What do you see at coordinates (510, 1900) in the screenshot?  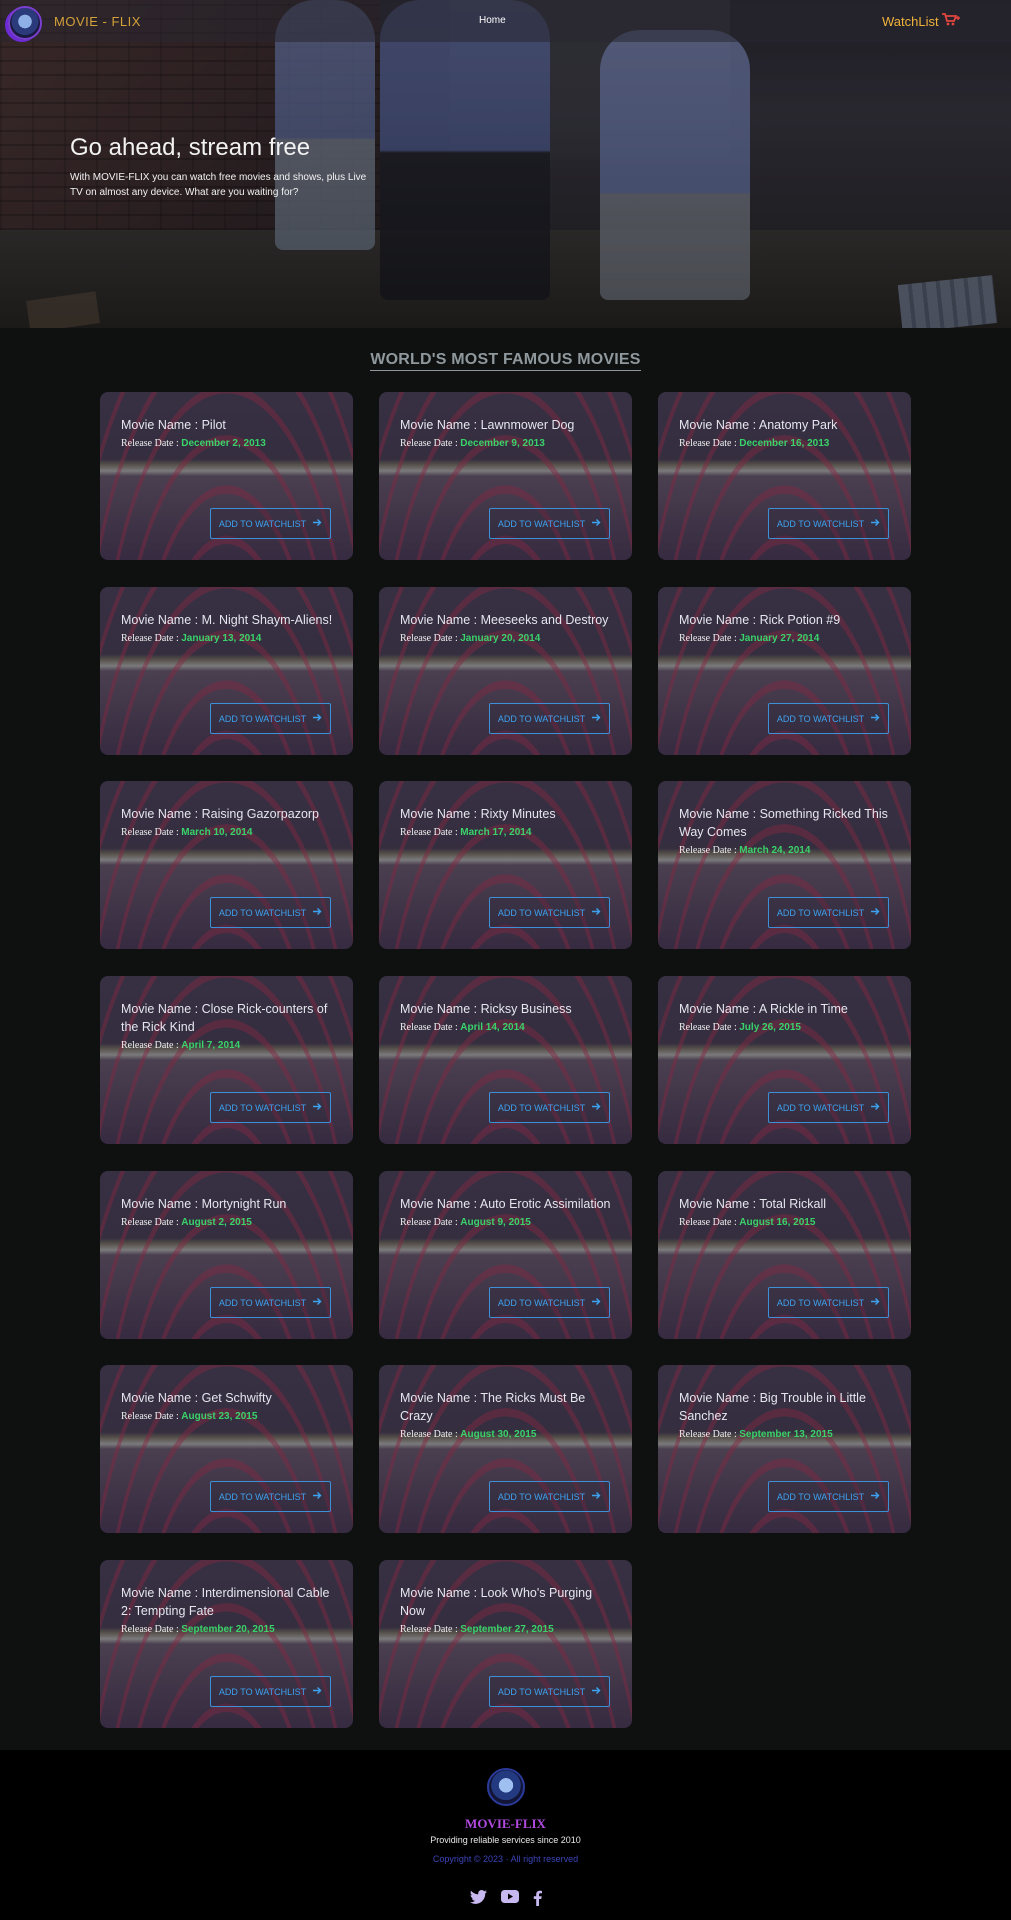 I see `youtube-icon` at bounding box center [510, 1900].